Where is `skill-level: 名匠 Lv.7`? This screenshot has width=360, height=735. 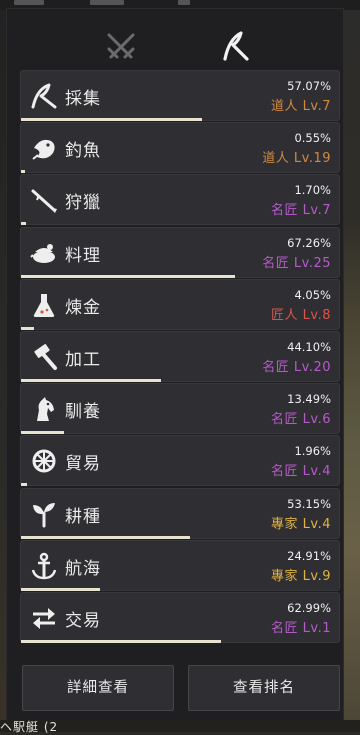
skill-level: 名匠 Lv.7 is located at coordinates (301, 210).